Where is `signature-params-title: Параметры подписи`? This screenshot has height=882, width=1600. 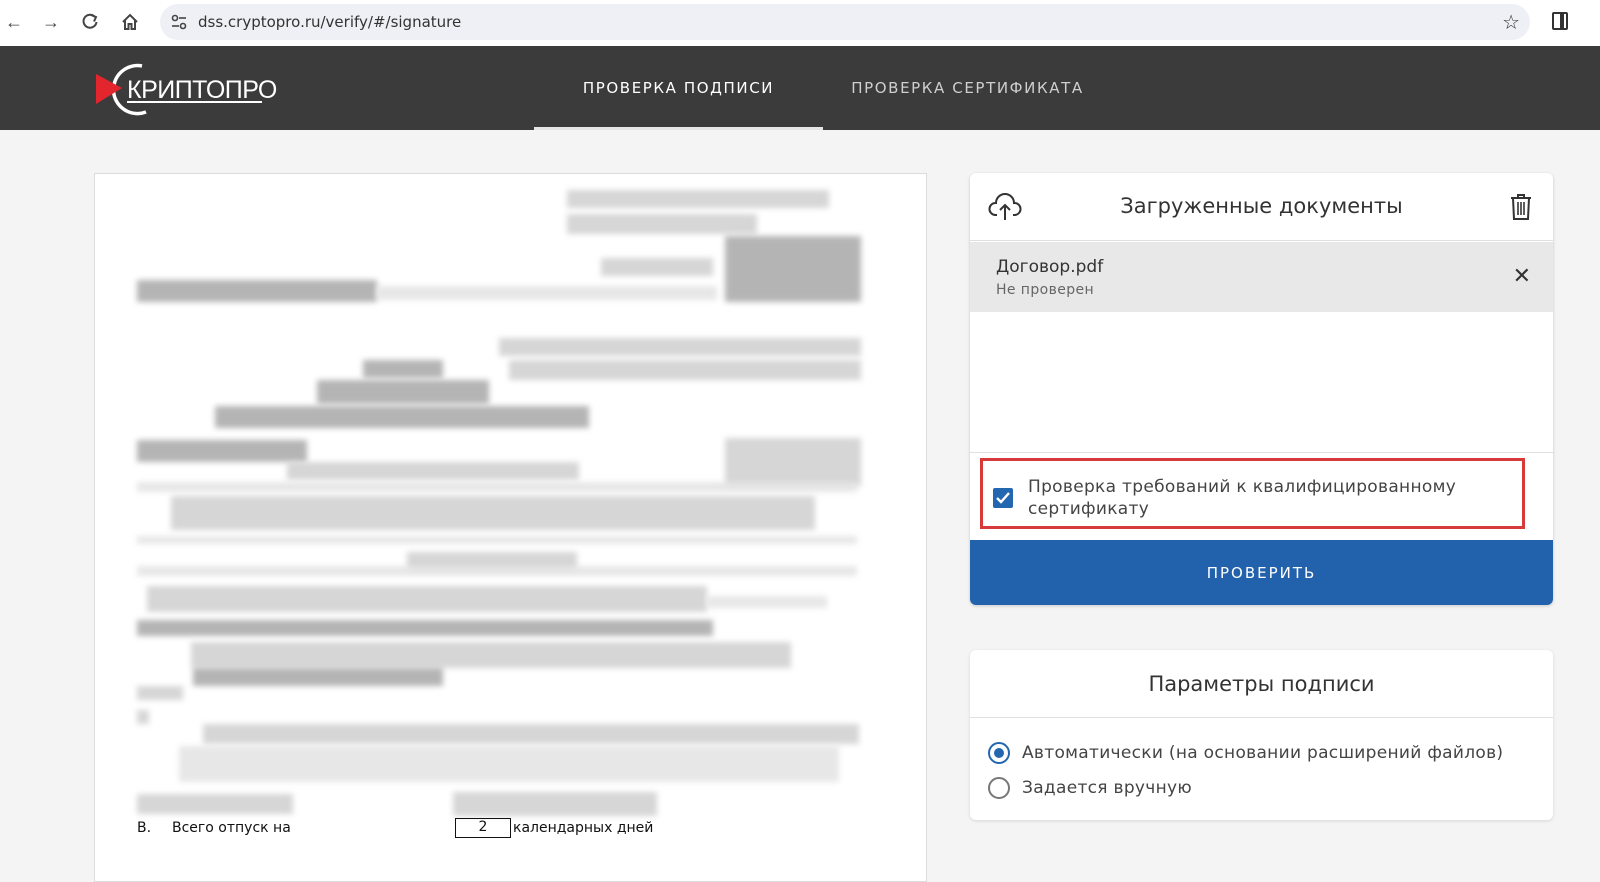
signature-params-title: Параметры подписи is located at coordinates (1261, 684).